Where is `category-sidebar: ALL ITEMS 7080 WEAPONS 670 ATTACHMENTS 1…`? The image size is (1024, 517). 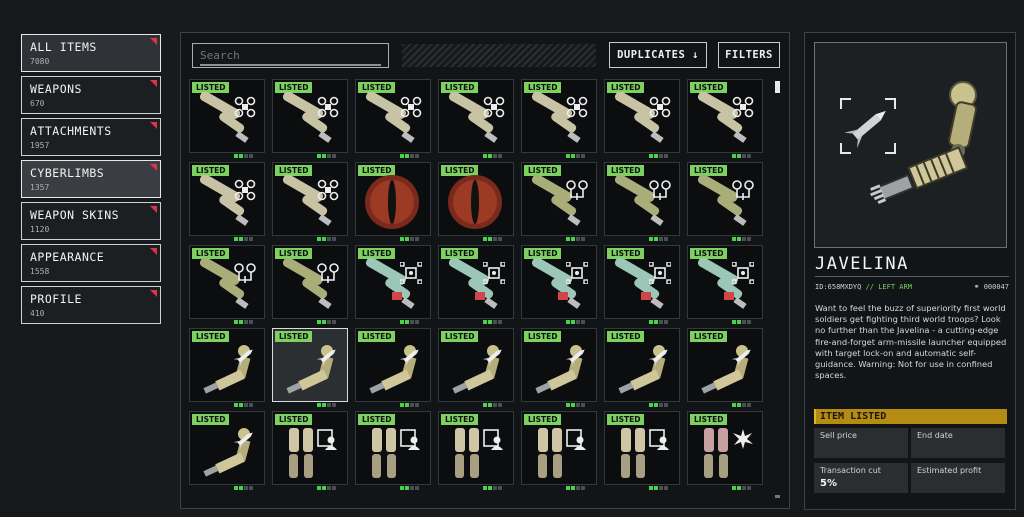 category-sidebar: ALL ITEMS 7080 WEAPONS 670 ATTACHMENTS 1… is located at coordinates (91, 181).